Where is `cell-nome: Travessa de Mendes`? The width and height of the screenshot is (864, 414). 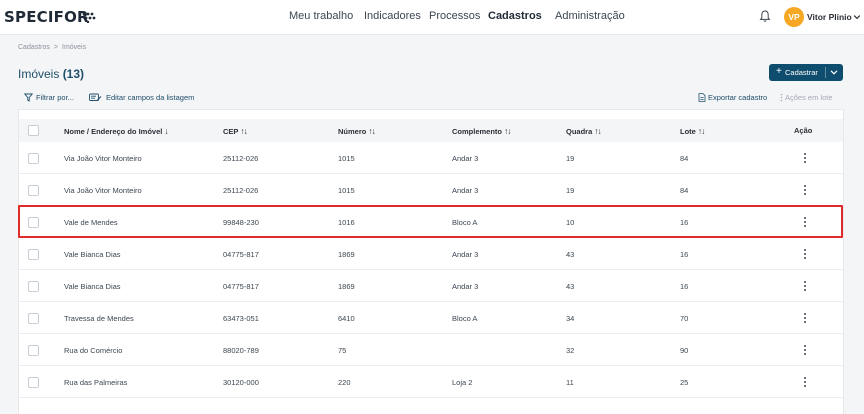 cell-nome: Travessa de Mendes is located at coordinates (99, 318).